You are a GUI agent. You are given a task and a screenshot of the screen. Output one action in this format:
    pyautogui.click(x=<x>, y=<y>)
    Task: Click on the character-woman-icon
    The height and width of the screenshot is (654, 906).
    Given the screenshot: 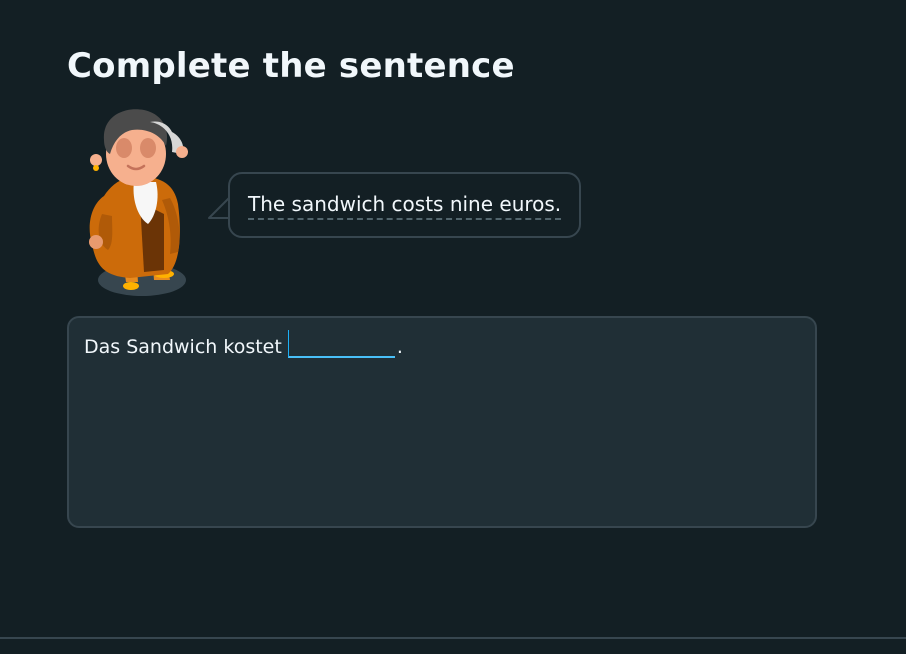 What is the action you would take?
    pyautogui.click(x=138, y=202)
    